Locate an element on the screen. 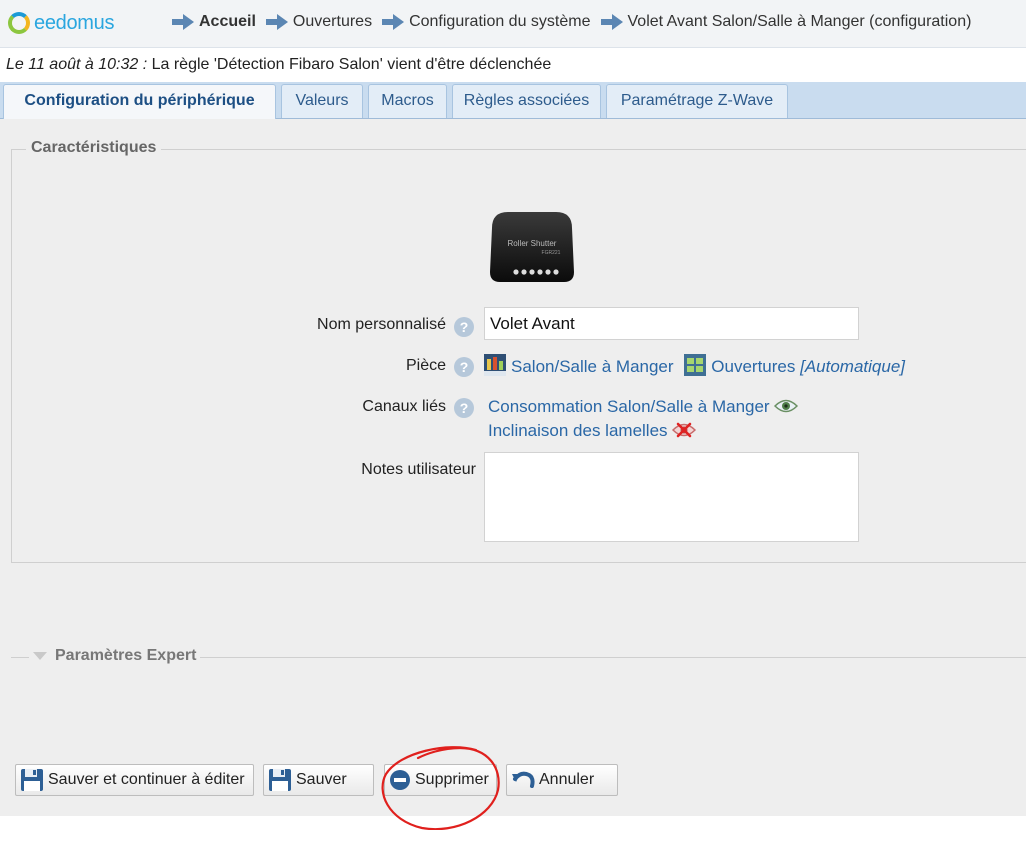  room-help-icon: ? is located at coordinates (464, 367).